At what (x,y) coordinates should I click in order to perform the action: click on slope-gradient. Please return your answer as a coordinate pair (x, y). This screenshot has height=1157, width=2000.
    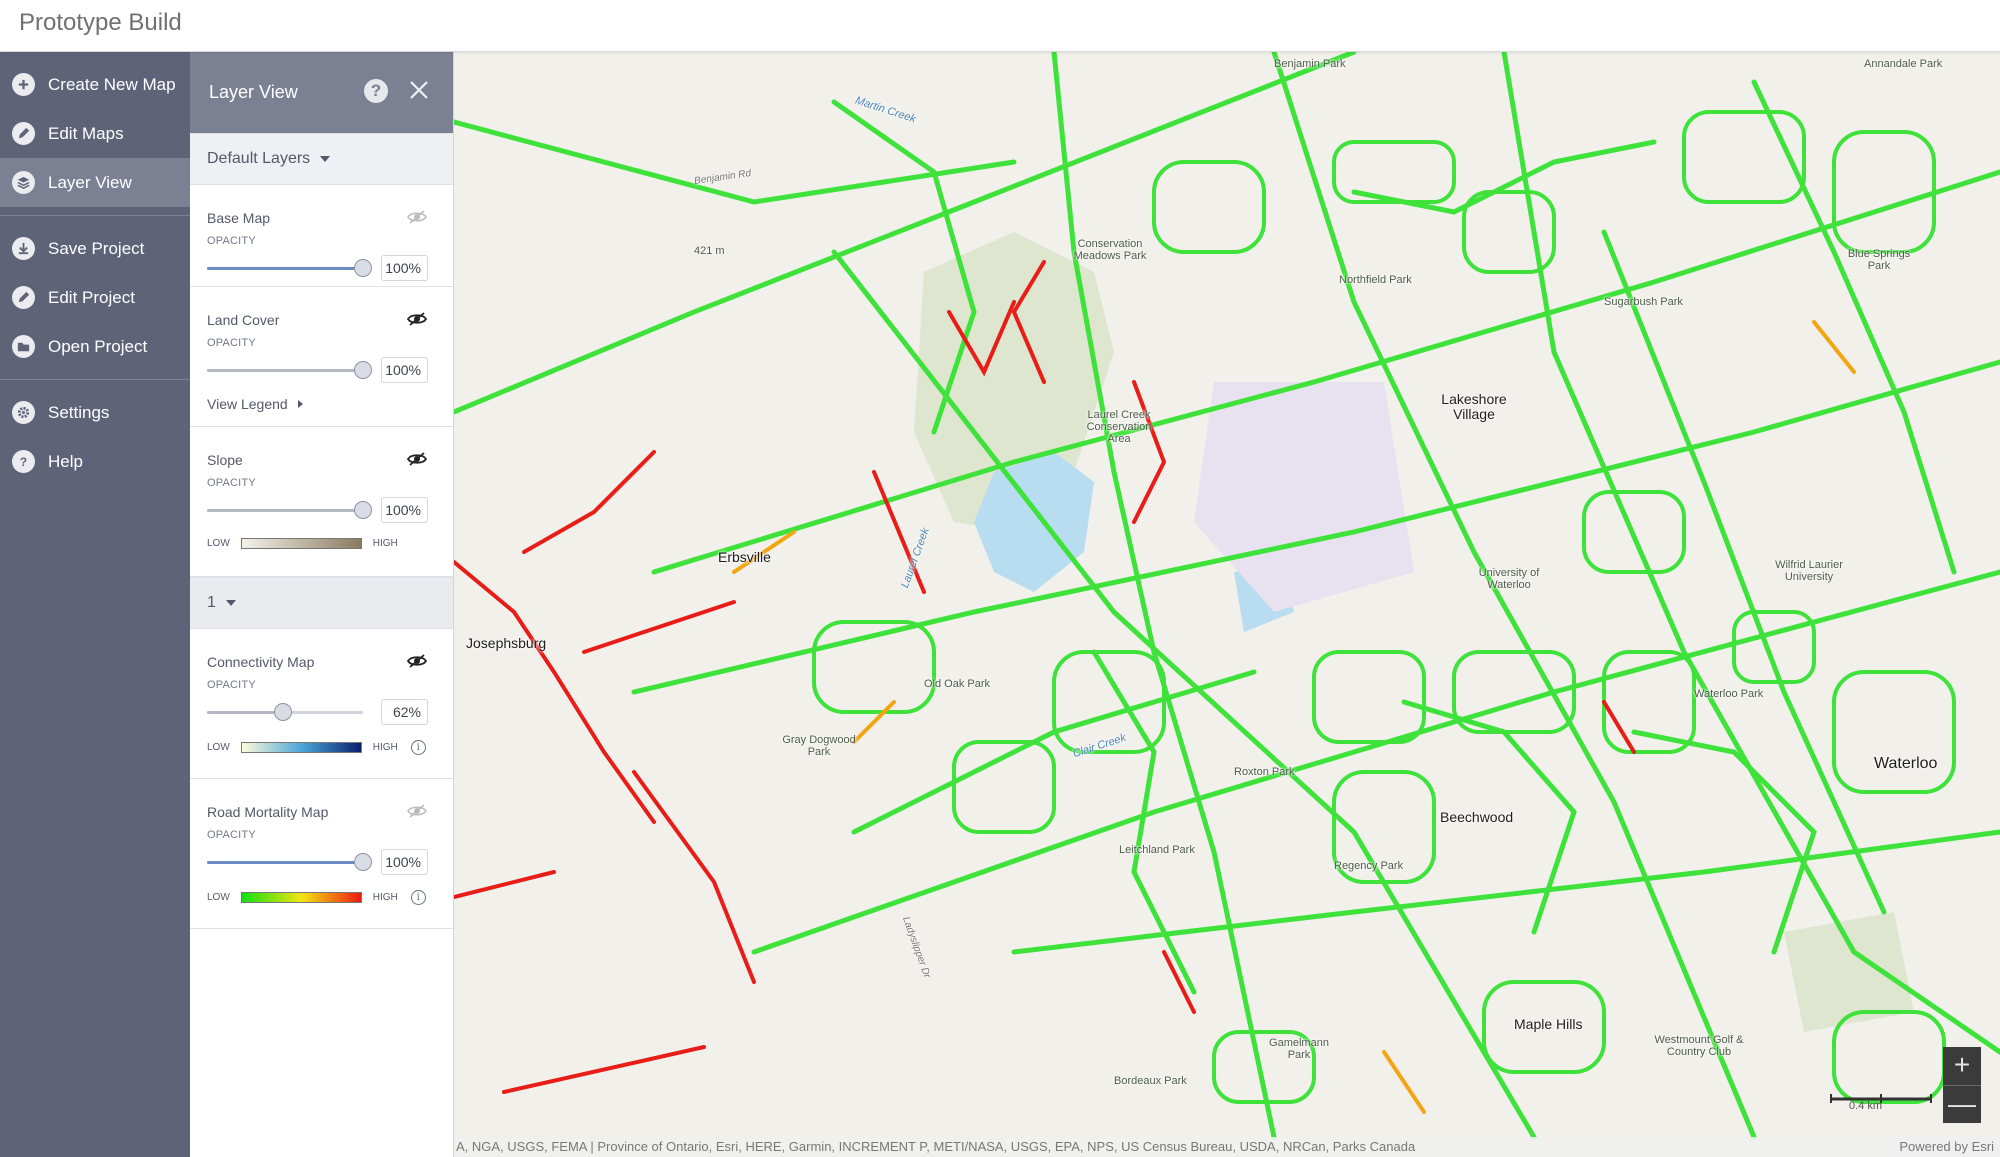
    Looking at the image, I should click on (301, 543).